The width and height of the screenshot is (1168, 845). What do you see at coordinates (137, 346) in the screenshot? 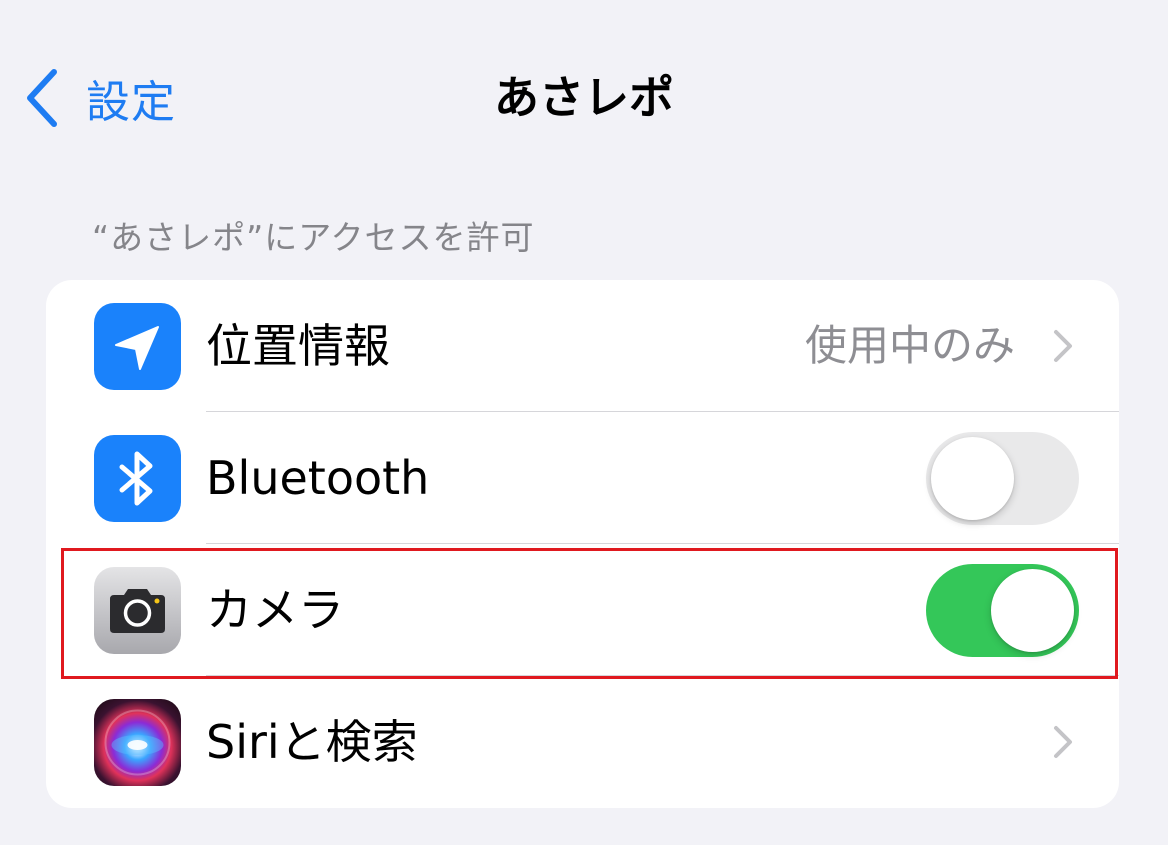
I see `location-arrow-icon` at bounding box center [137, 346].